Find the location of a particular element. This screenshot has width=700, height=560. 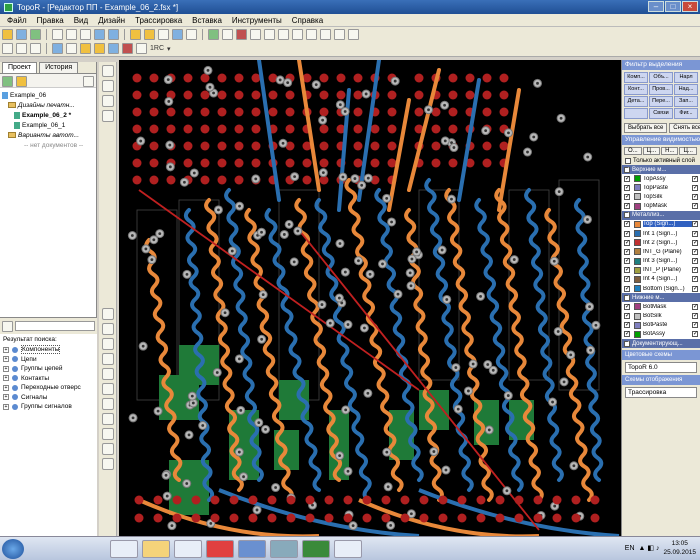

chevron-down-icon: ▾ is located at coordinates (169, 49).